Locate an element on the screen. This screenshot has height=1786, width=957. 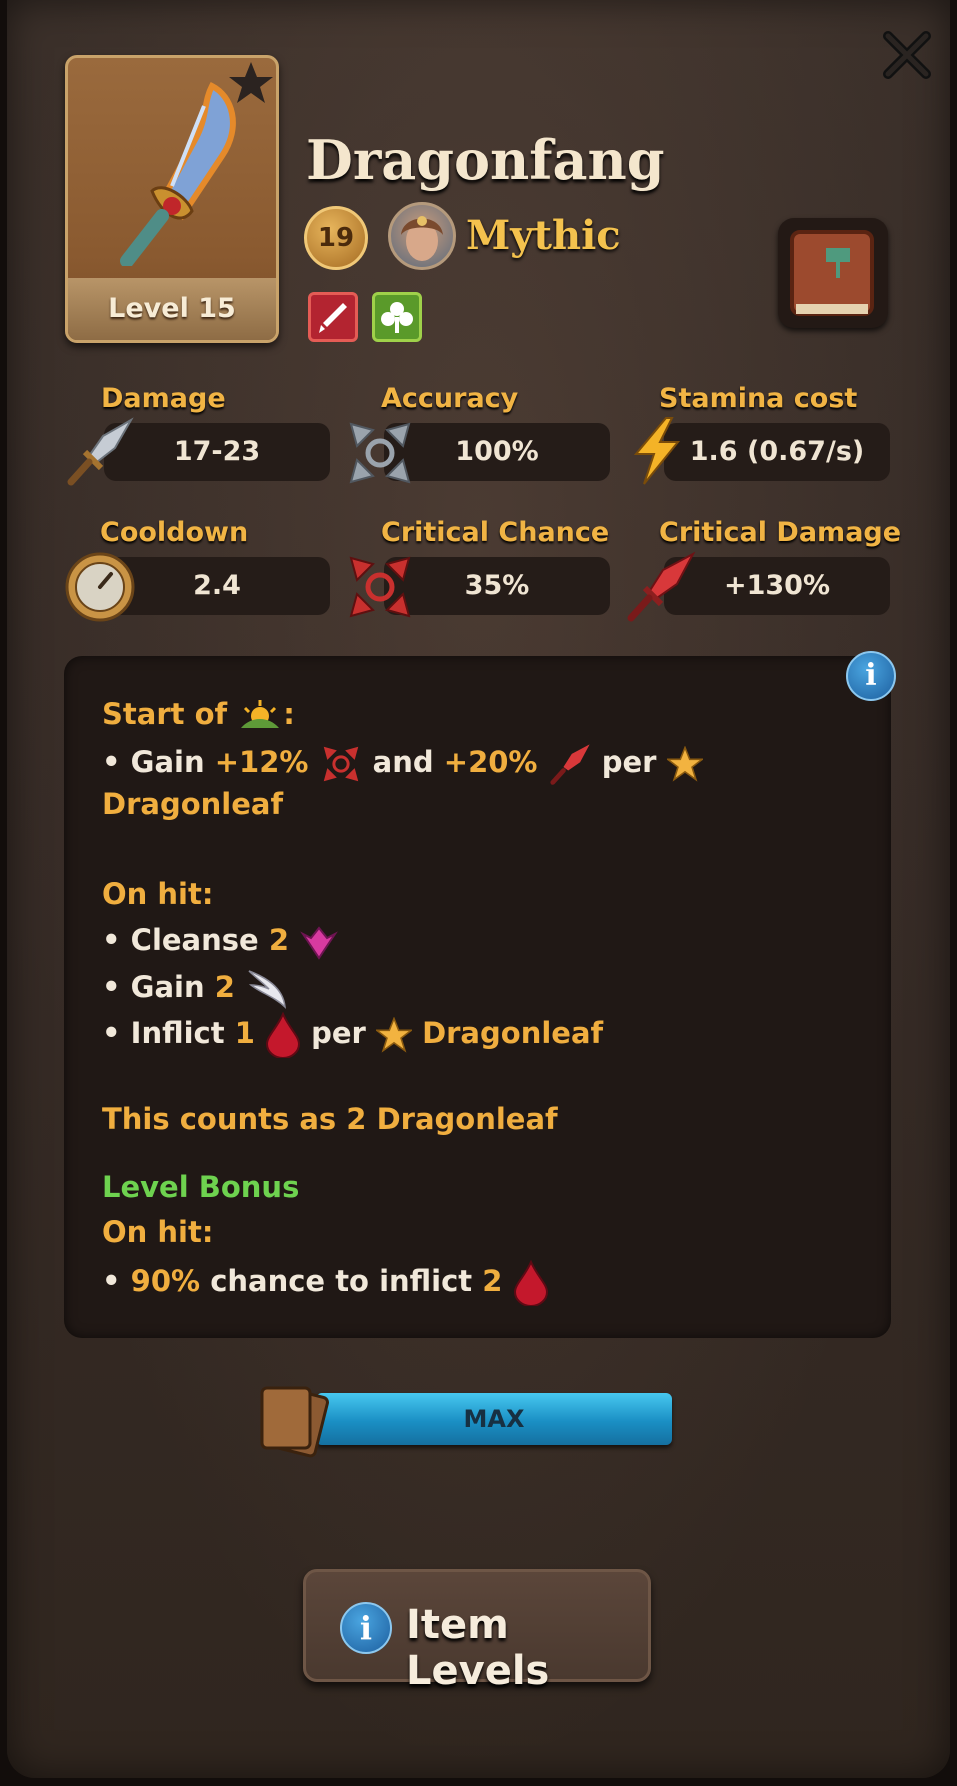
tier-badge: 19 is located at coordinates (336, 238).